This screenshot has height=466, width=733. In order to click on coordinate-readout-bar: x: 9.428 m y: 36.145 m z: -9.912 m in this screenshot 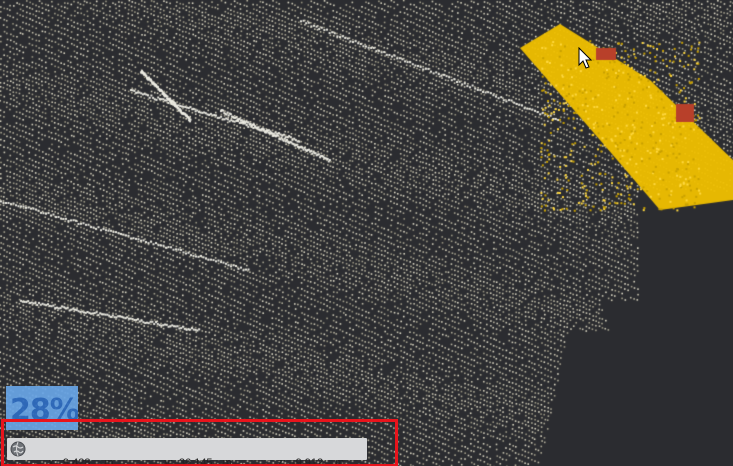, I will do `click(187, 452)`.